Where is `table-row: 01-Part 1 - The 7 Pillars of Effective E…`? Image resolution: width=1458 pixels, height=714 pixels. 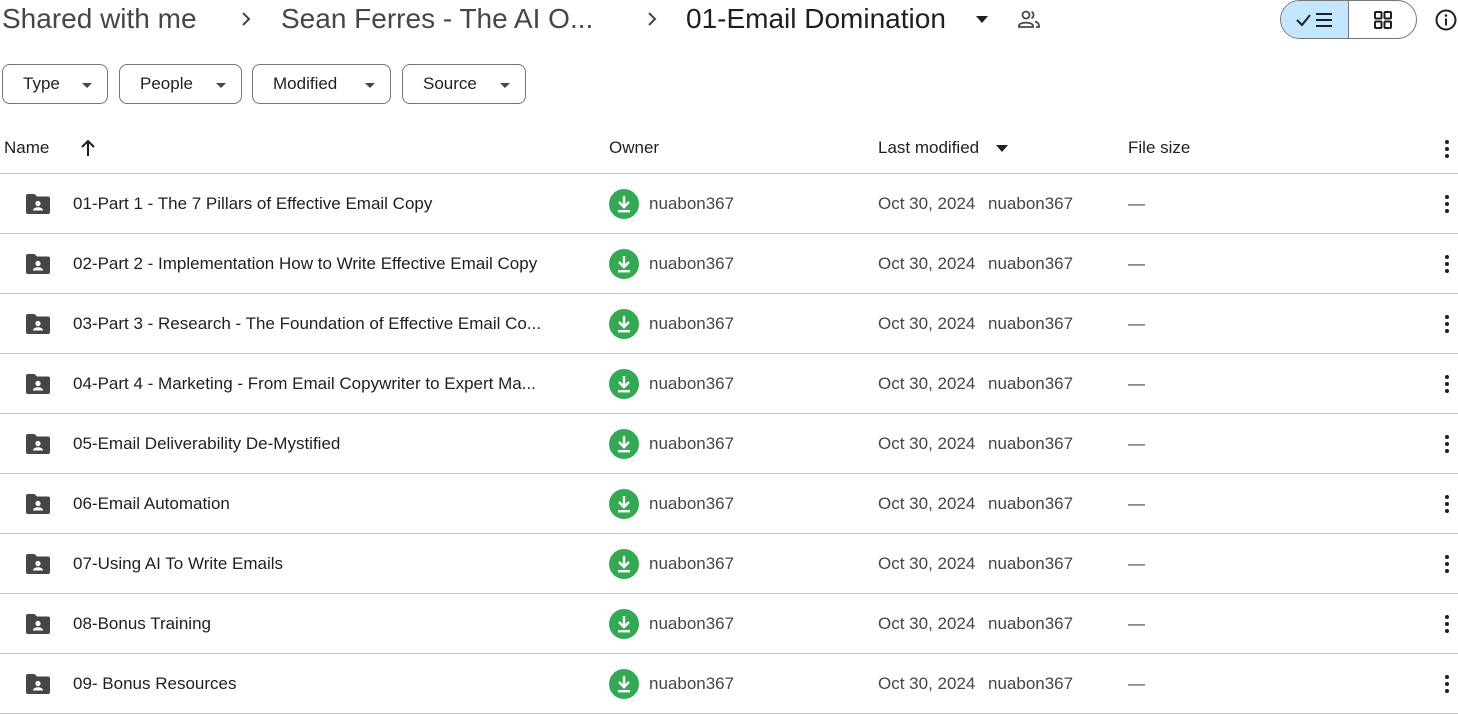 table-row: 01-Part 1 - The 7 Pillars of Effective E… is located at coordinates (729, 204).